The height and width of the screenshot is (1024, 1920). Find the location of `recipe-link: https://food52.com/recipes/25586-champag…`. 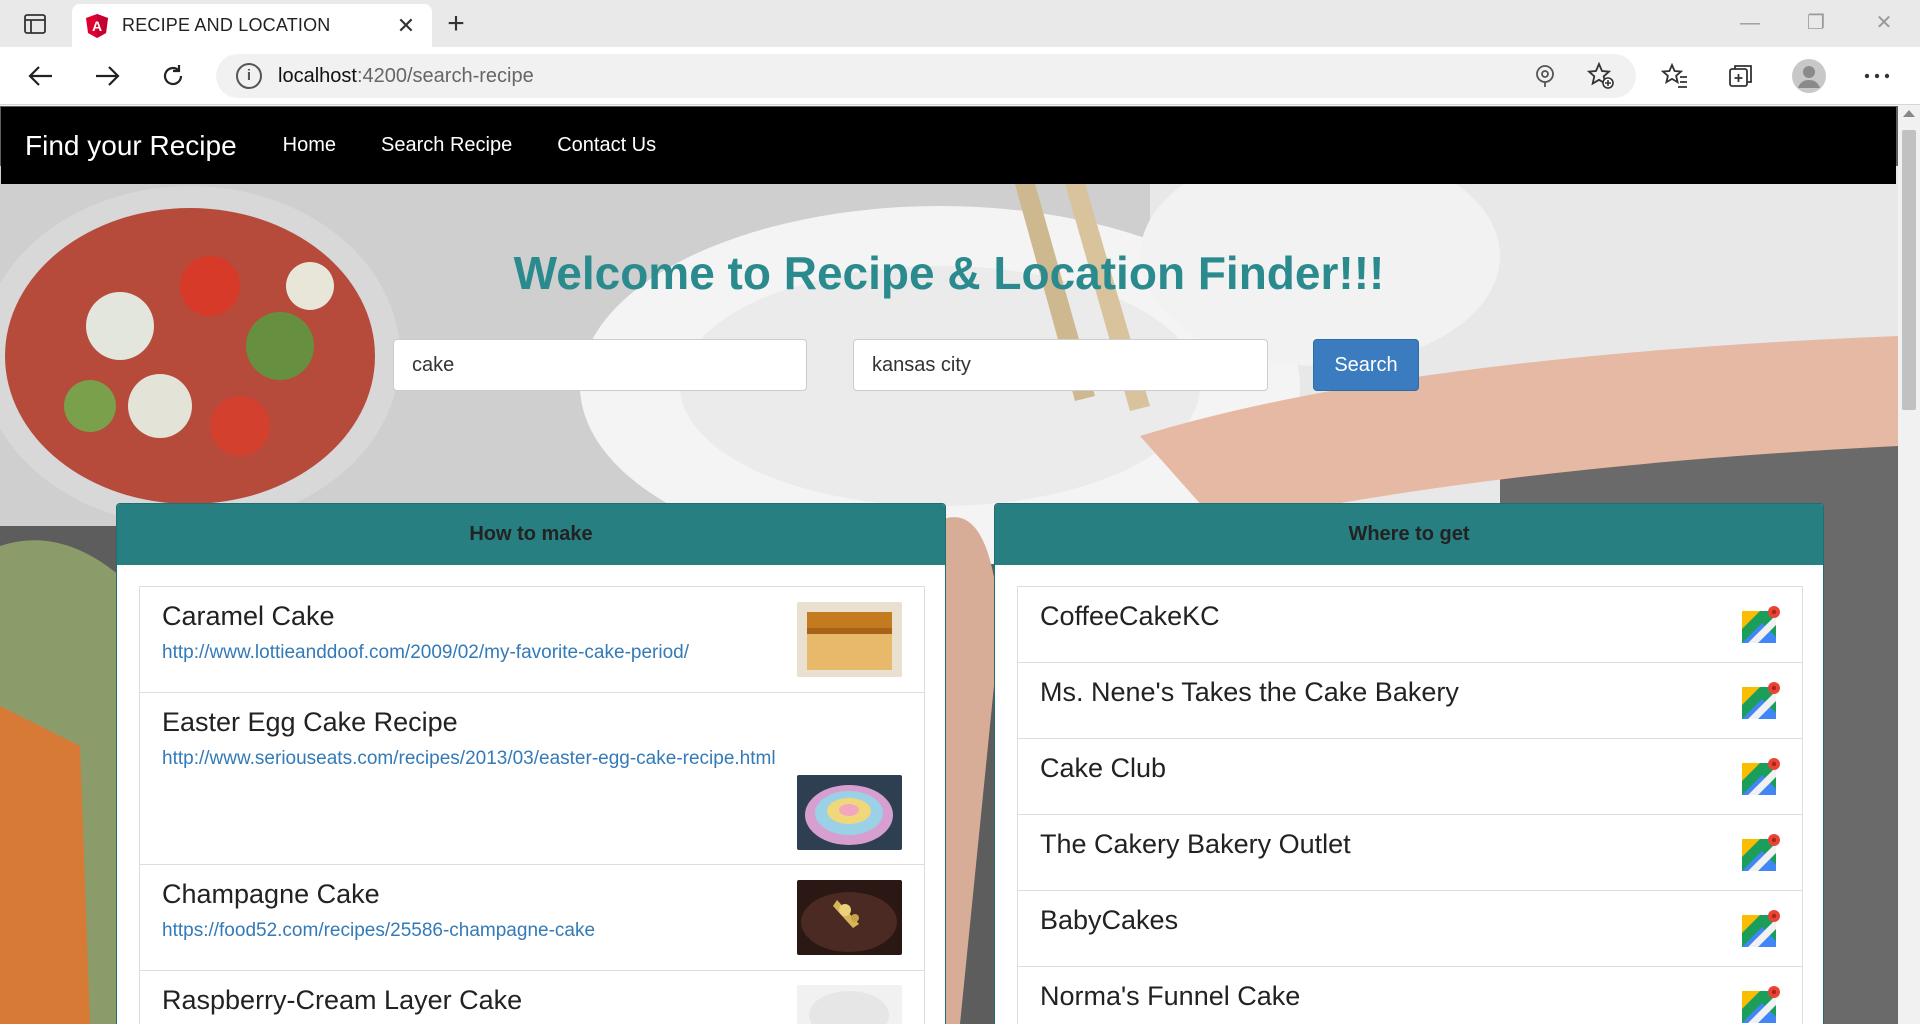

recipe-link: https://food52.com/recipes/25586-champag… is located at coordinates (532, 931).